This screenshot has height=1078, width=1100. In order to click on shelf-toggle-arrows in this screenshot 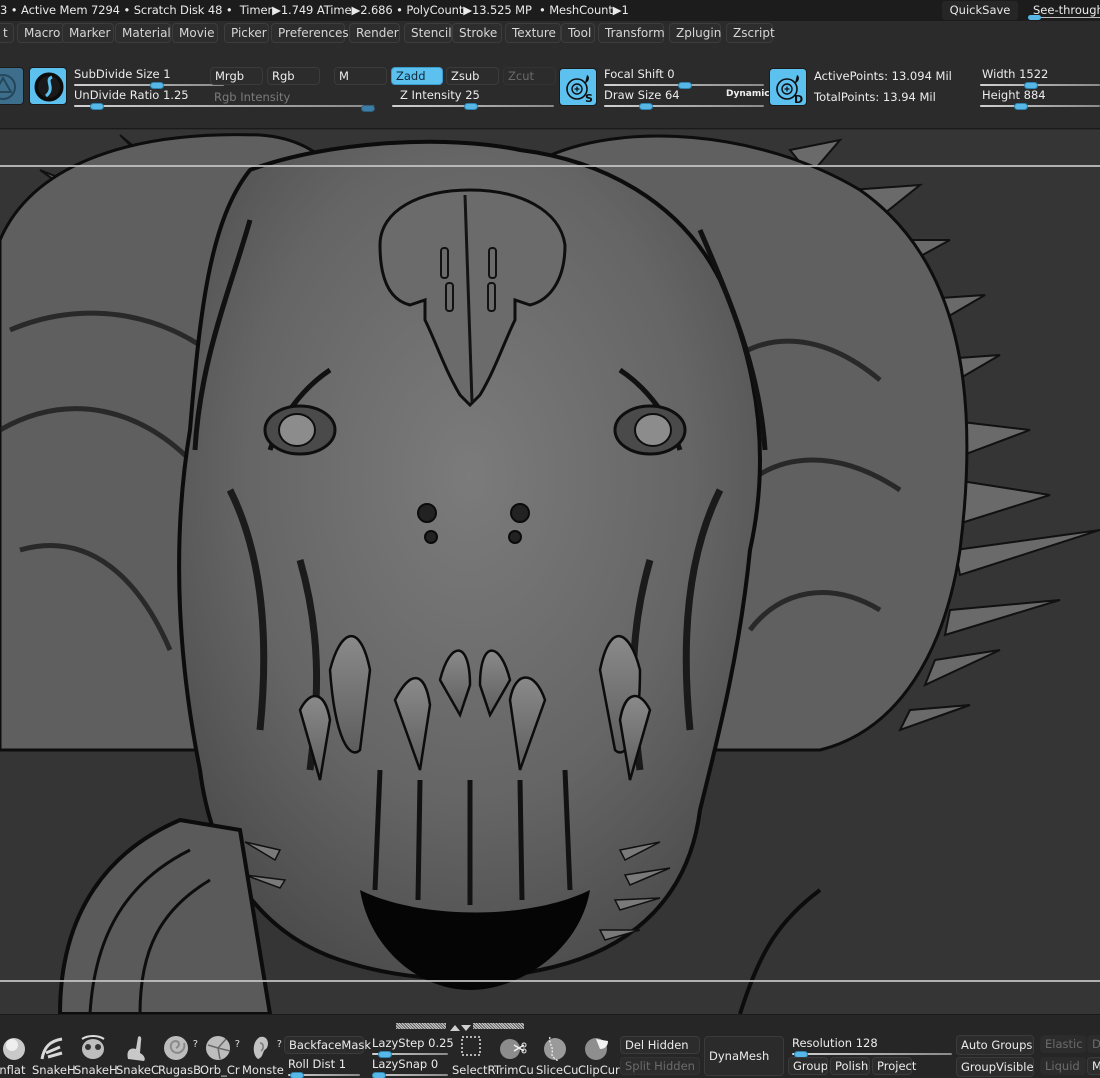, I will do `click(461, 1026)`.